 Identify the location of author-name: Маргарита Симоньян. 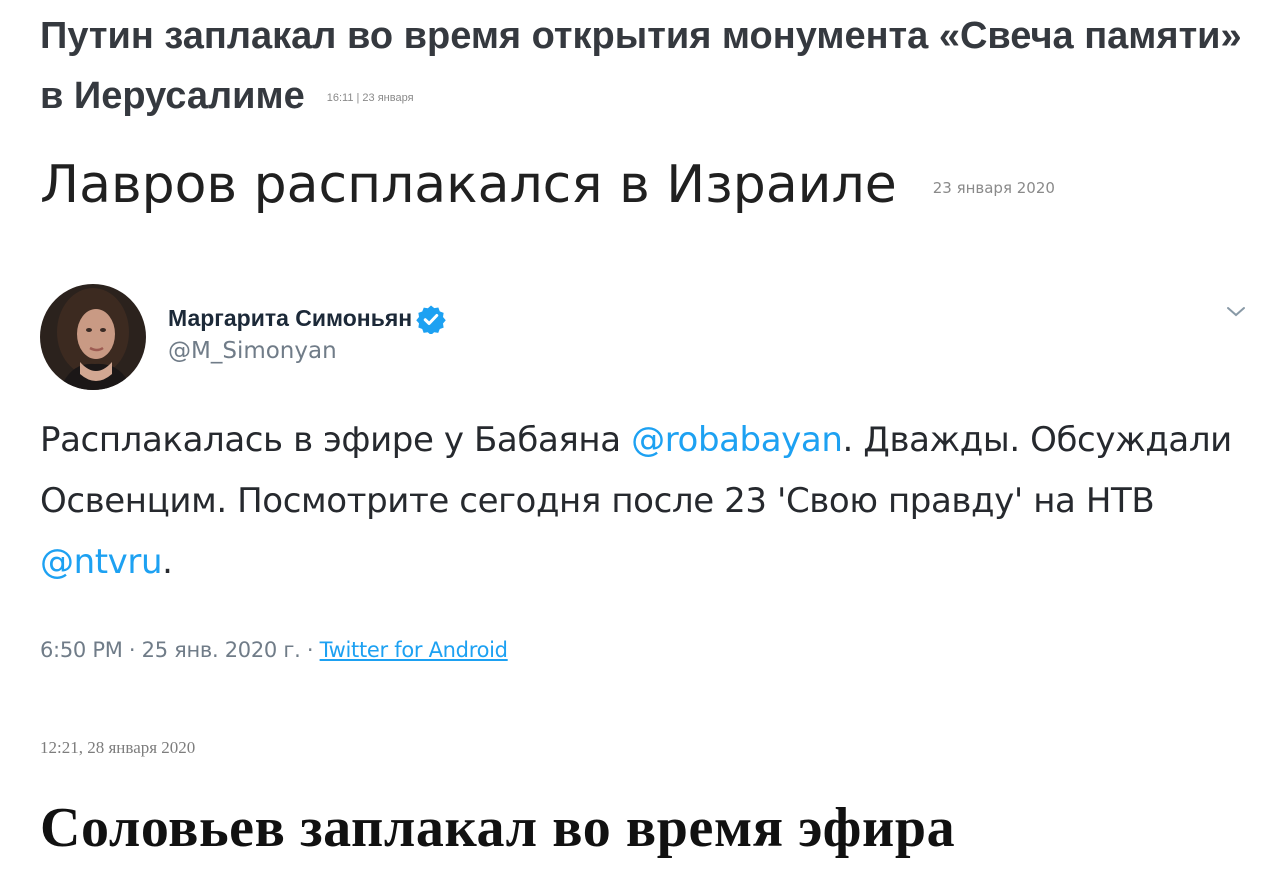
(307, 319).